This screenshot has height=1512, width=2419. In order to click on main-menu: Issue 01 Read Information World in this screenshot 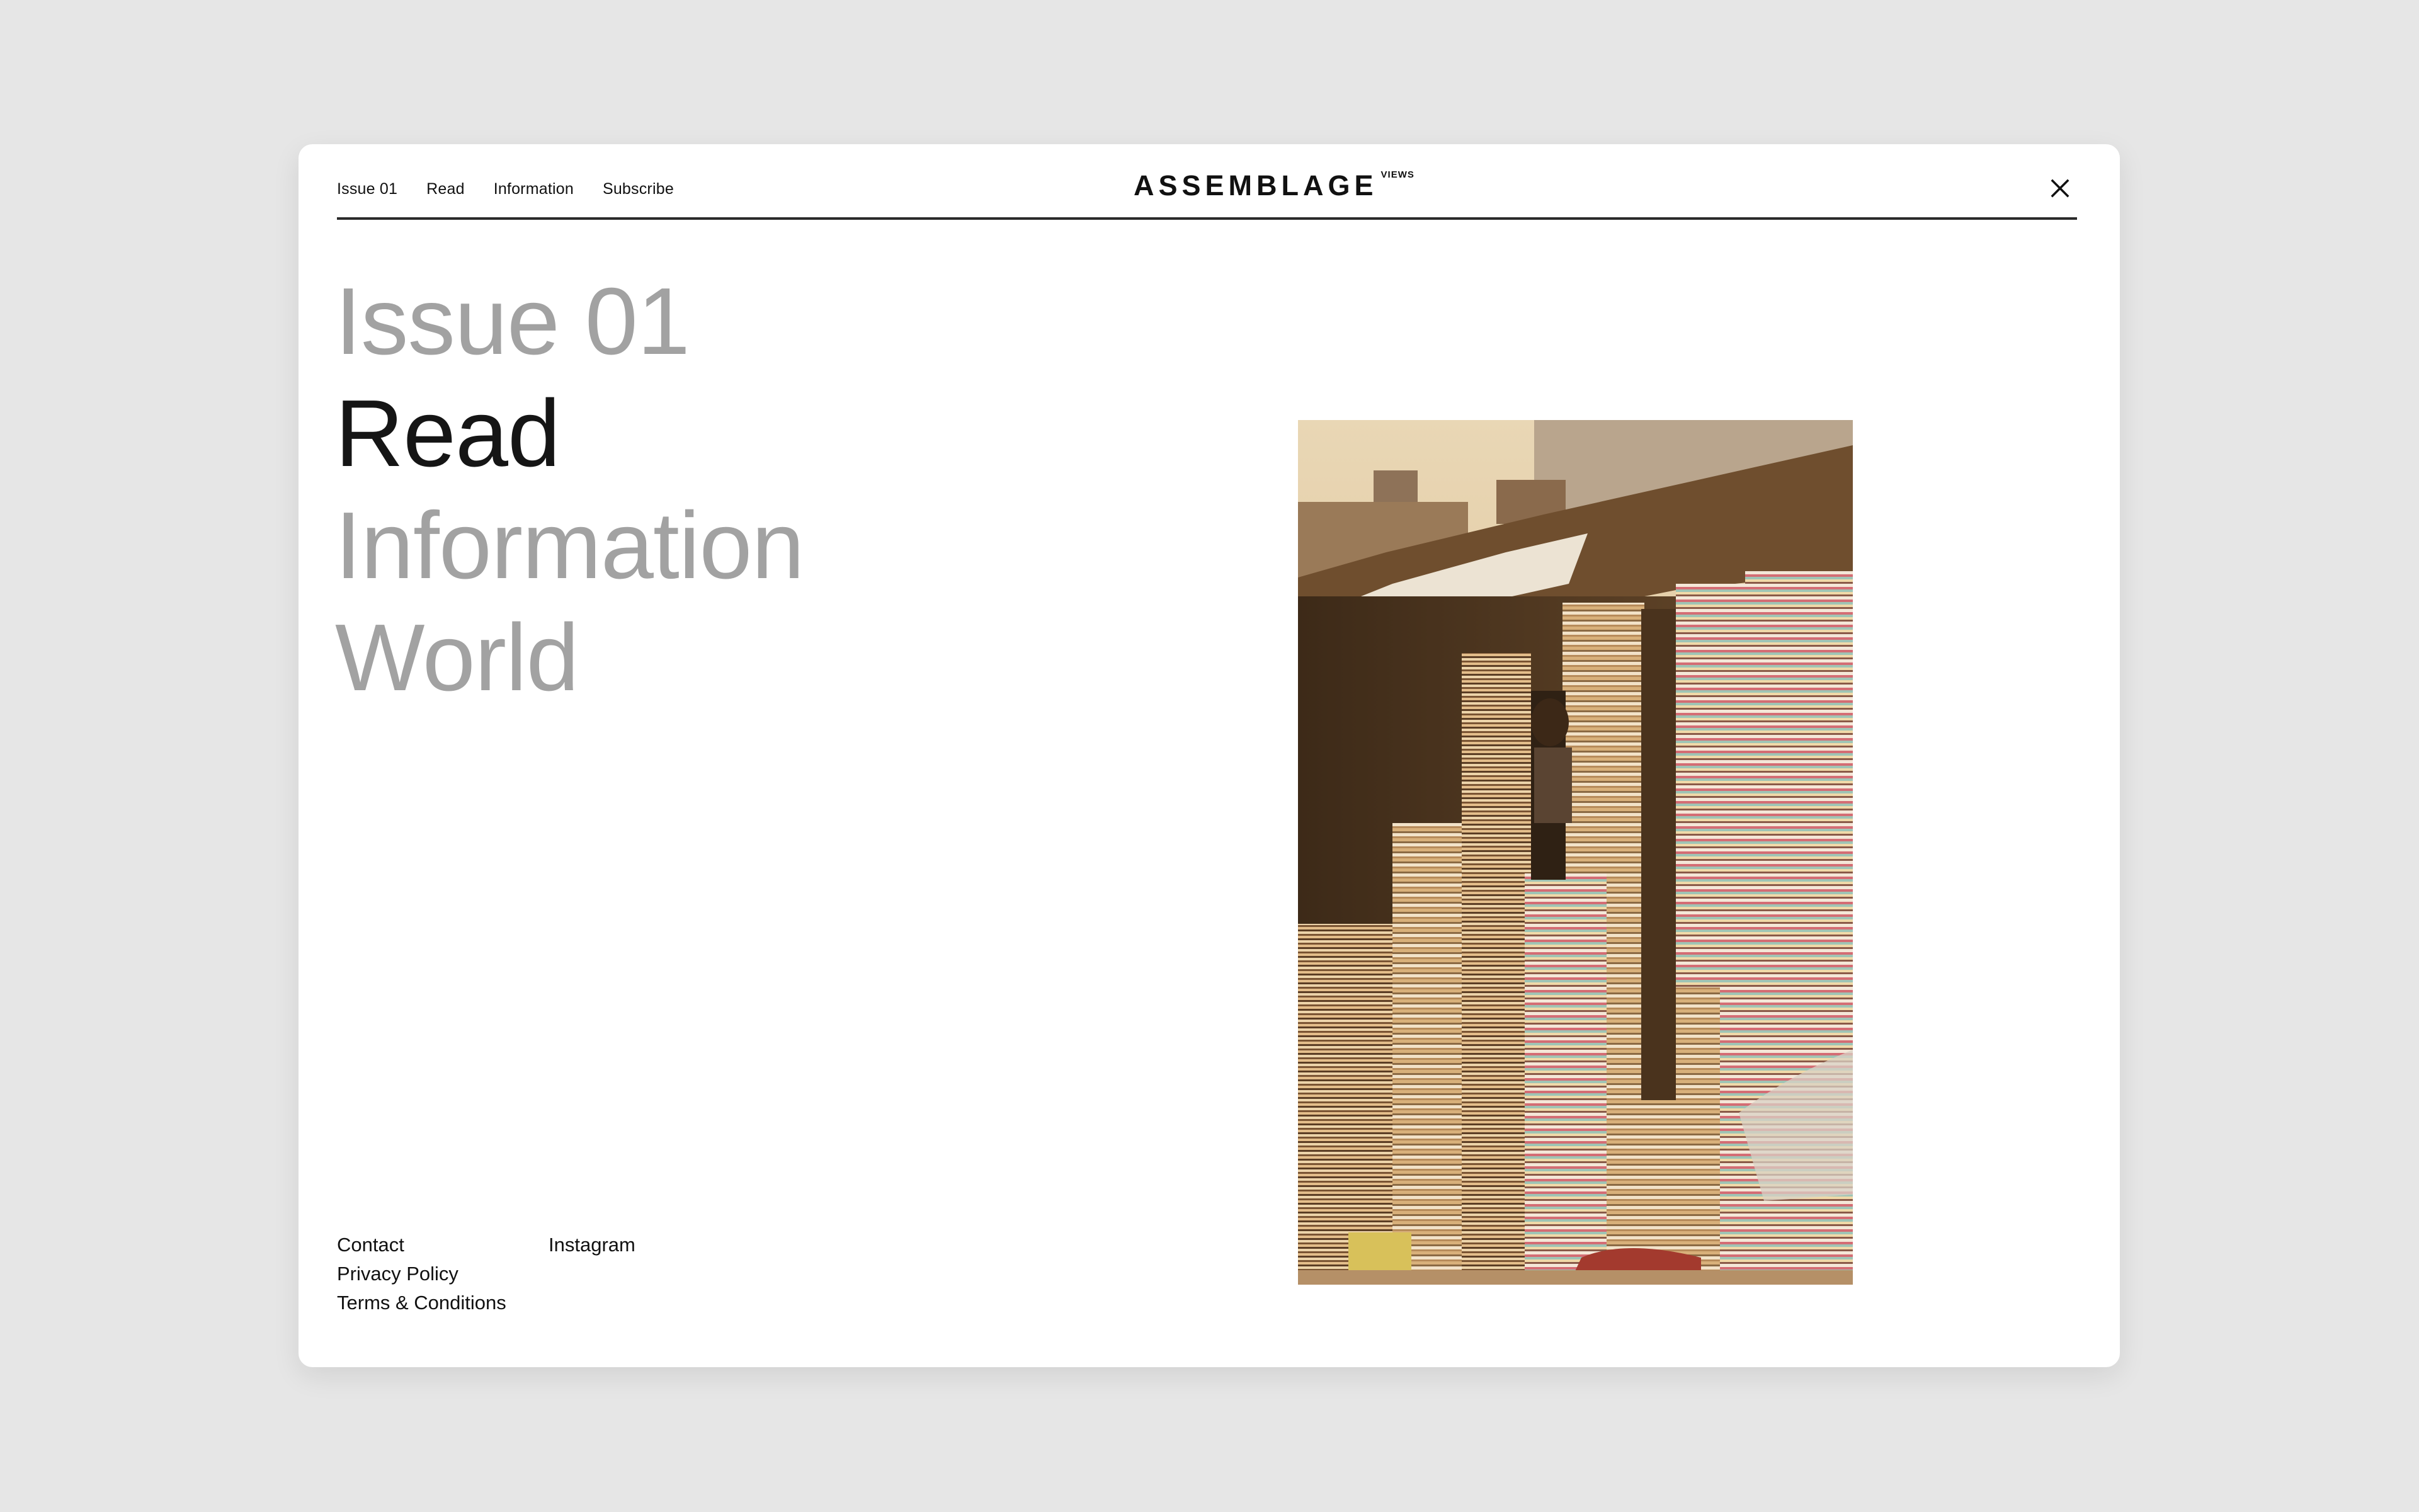, I will do `click(569, 489)`.